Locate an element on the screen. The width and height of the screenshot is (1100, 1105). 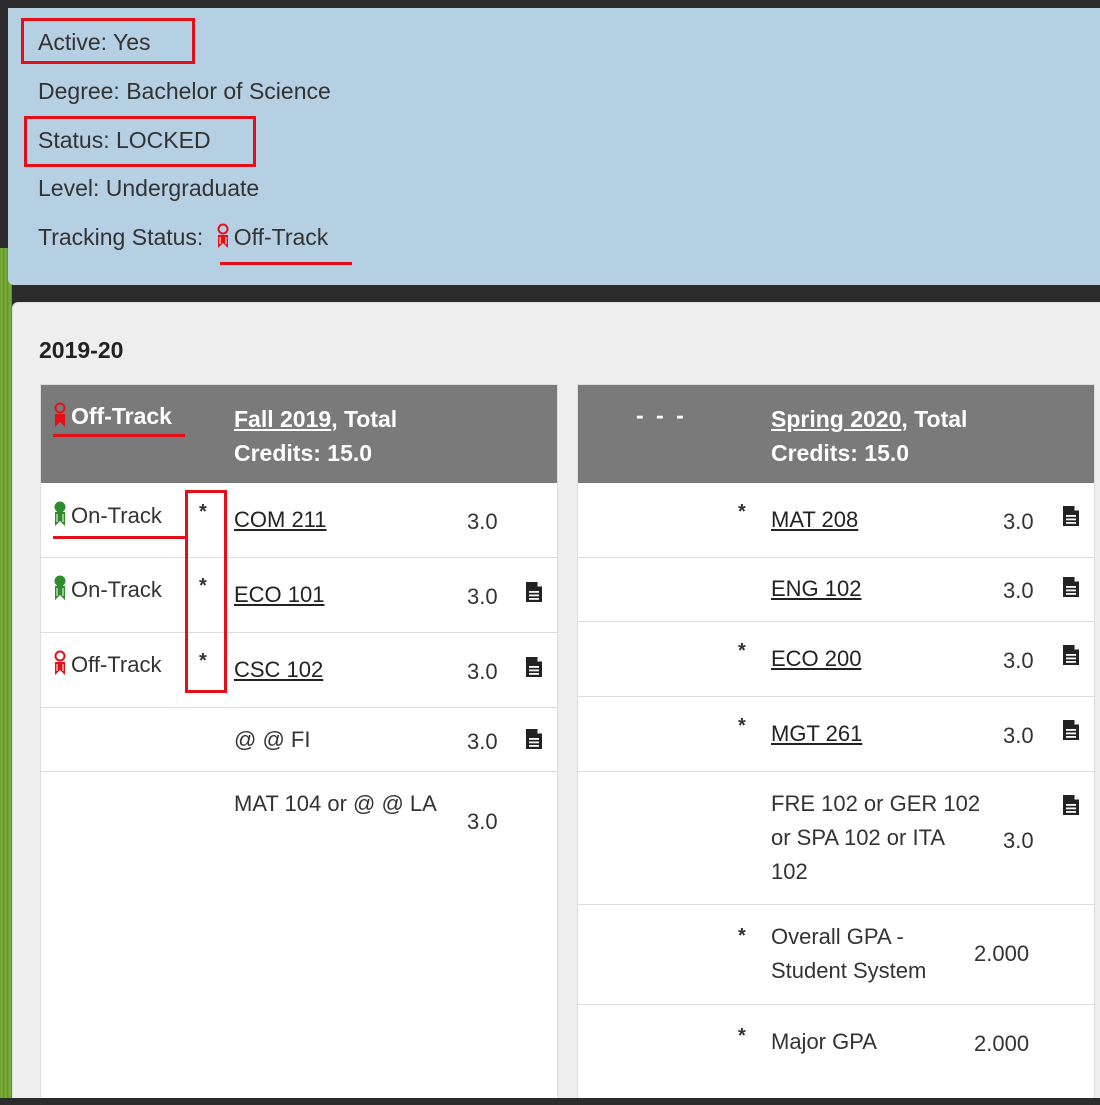
year-title: 2019-20 is located at coordinates (81, 350).